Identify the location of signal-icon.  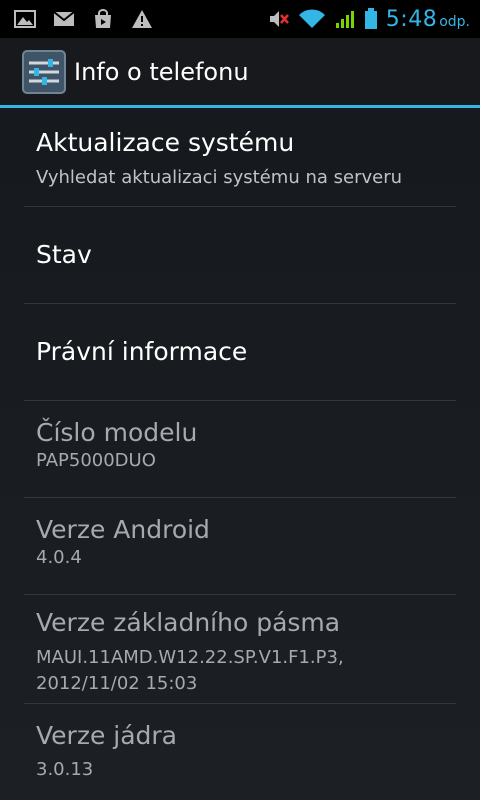
(344, 19).